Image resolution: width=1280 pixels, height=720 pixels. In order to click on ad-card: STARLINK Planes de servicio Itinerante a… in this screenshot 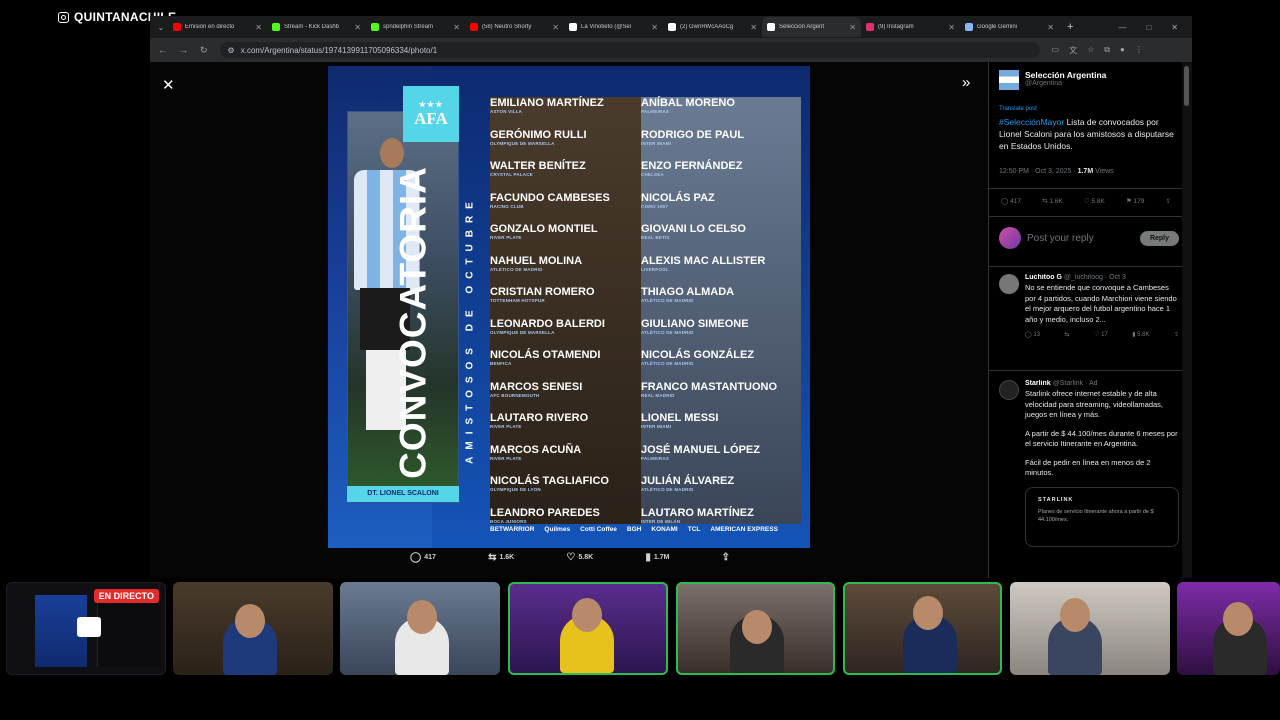, I will do `click(1102, 516)`.